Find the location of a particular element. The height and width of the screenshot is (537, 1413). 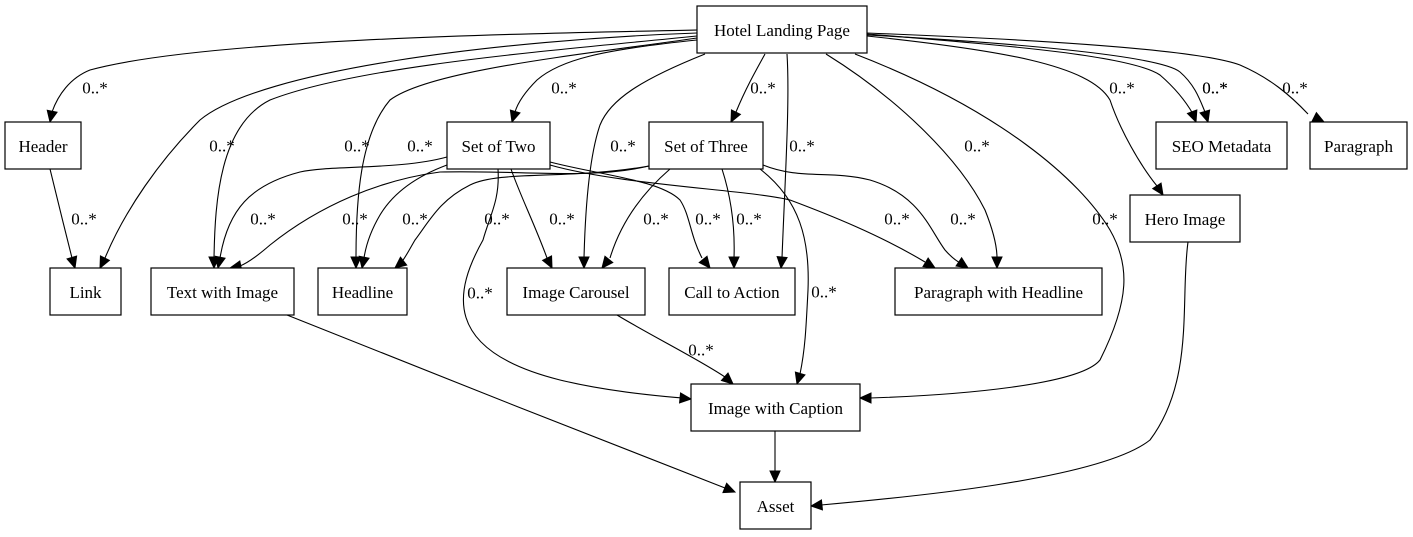

edge-hotel-to-set3: 0..* is located at coordinates (753, 88).